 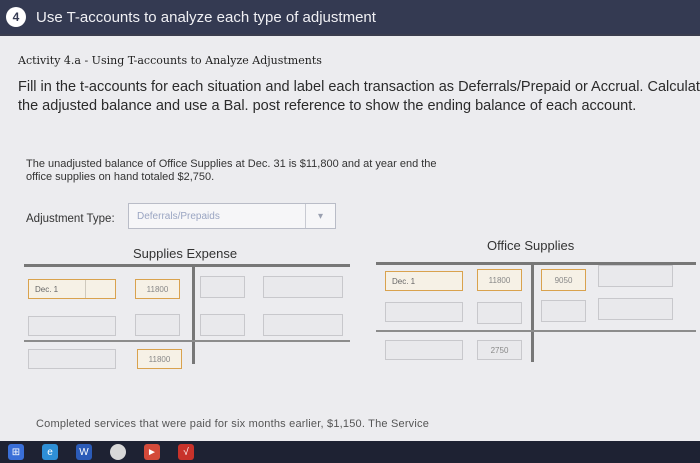 What do you see at coordinates (84, 452) in the screenshot?
I see `word-icon: W` at bounding box center [84, 452].